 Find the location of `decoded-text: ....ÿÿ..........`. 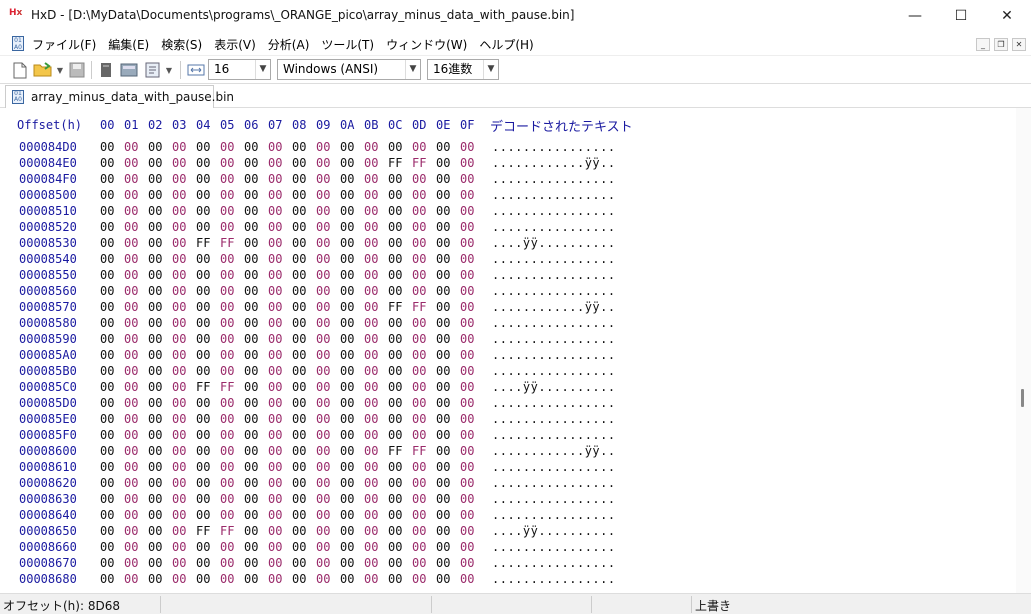

decoded-text: ....ÿÿ.......... is located at coordinates (554, 387).